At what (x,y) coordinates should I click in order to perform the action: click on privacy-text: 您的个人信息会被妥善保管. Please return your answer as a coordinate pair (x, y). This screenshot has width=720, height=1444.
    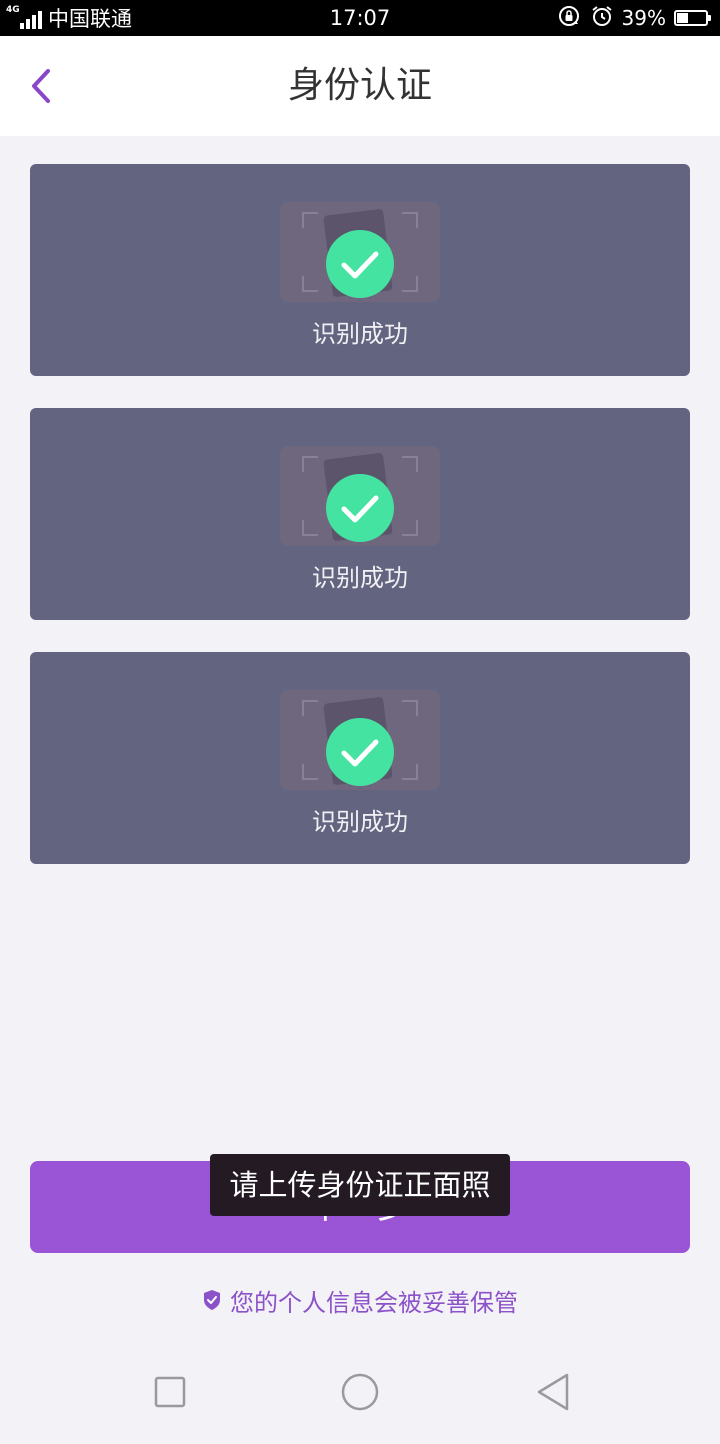
    Looking at the image, I should click on (374, 1302).